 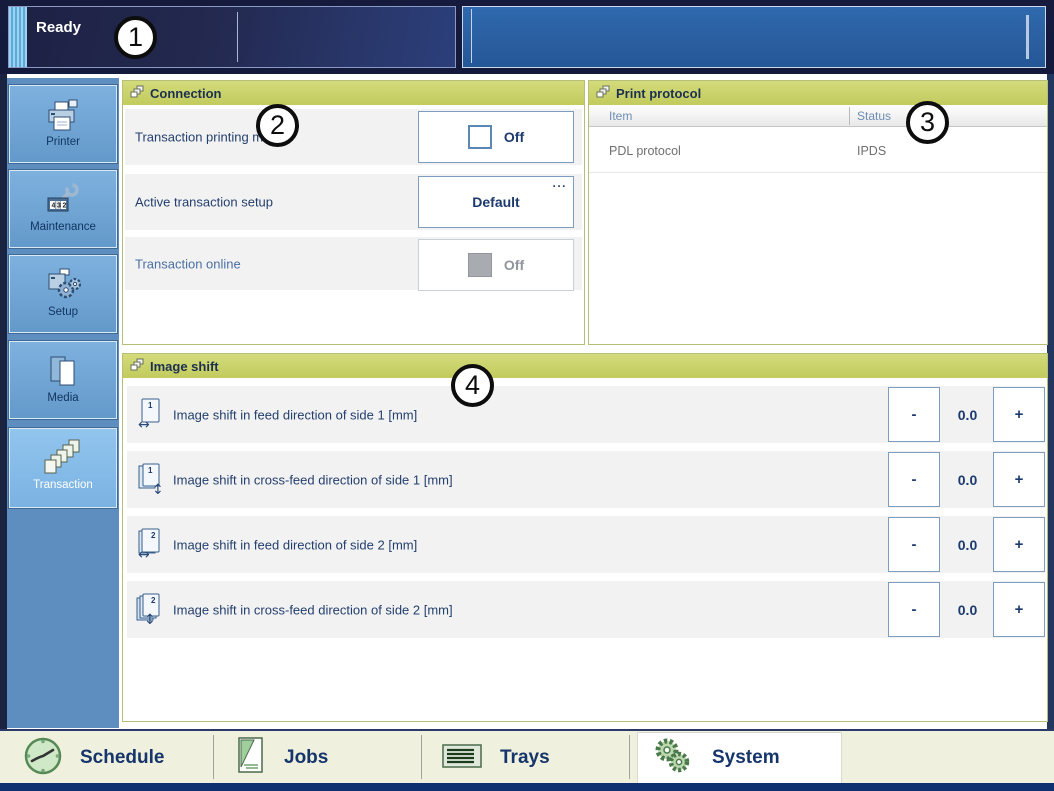 What do you see at coordinates (353, 202) in the screenshot?
I see `setting-row: Active transaction setup ... Default` at bounding box center [353, 202].